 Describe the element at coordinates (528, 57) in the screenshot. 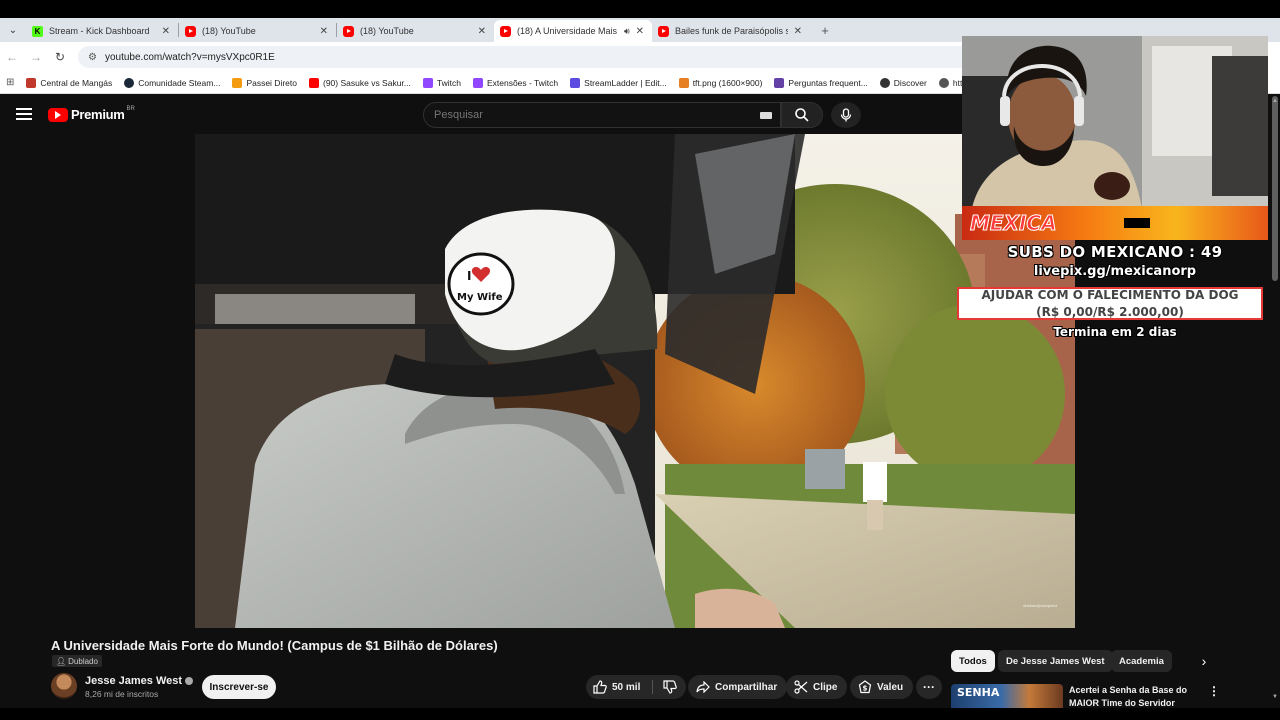

I see `address-bar: ⚙︎ youtube.com/watch?v=mysVXpc0R1E` at that location.